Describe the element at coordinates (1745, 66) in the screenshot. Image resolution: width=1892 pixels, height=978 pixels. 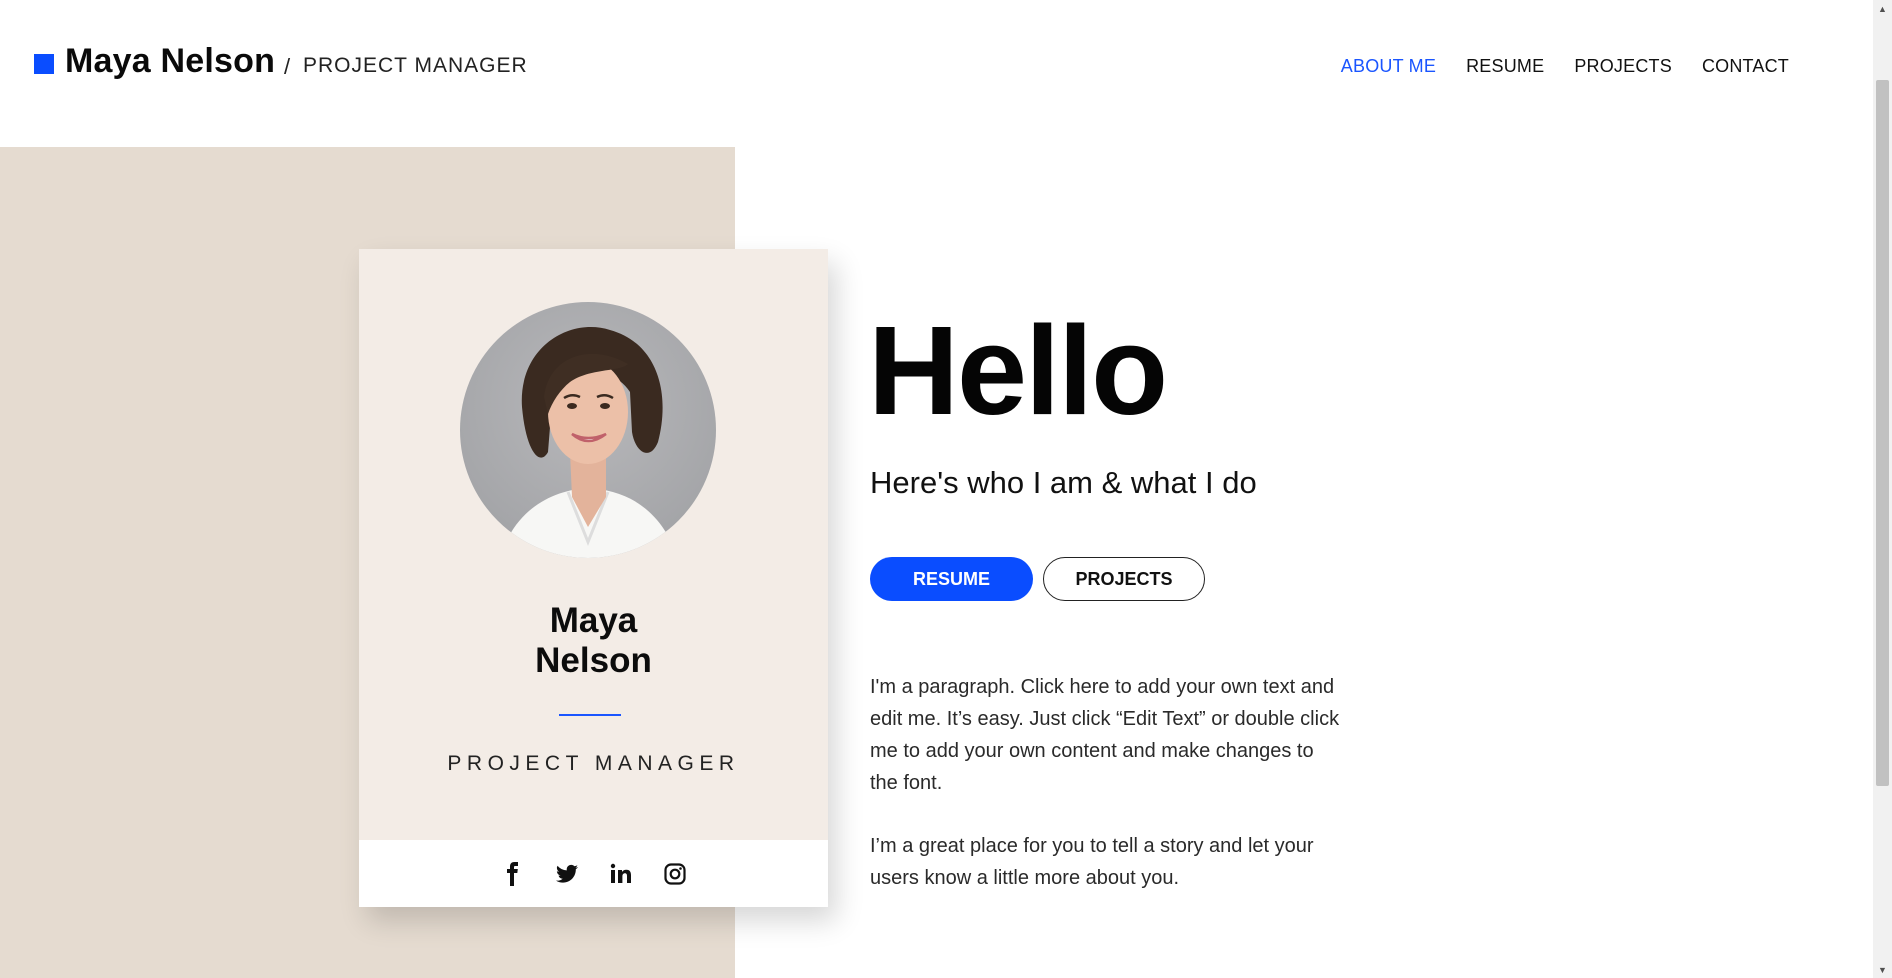
I see `nav-contact: CONTACT` at that location.